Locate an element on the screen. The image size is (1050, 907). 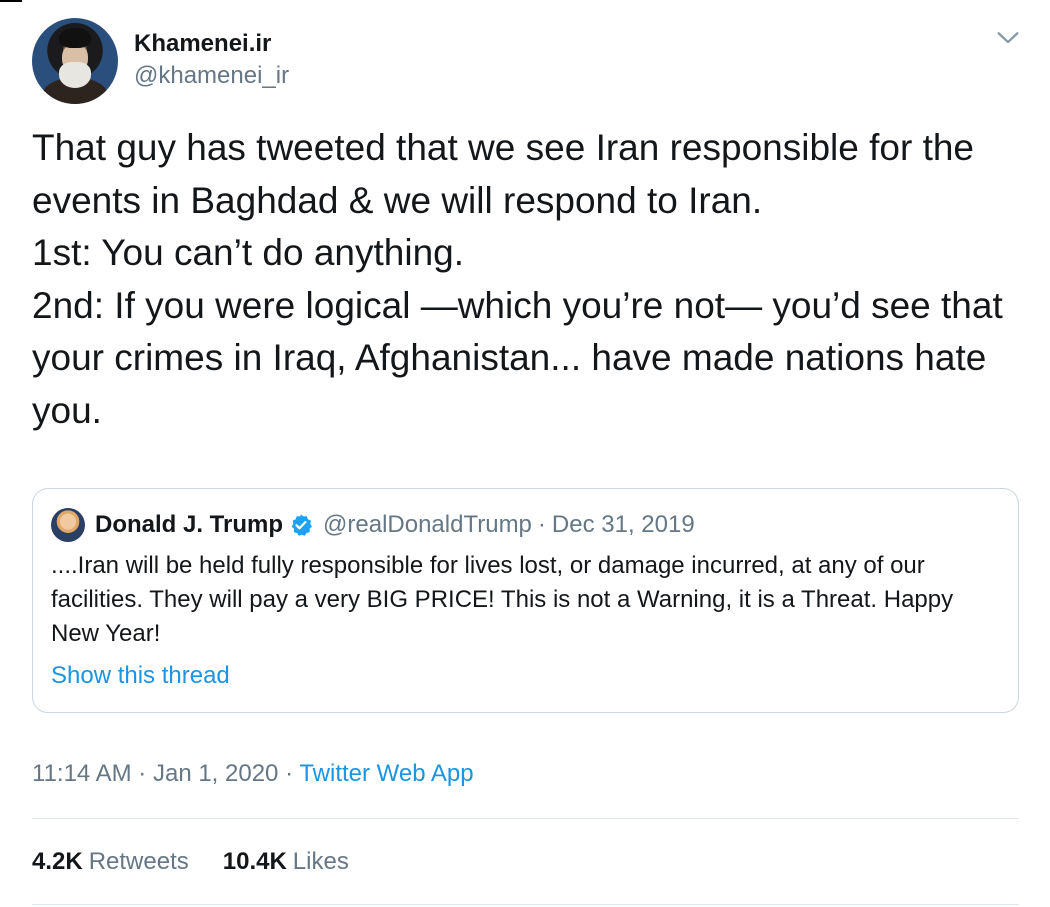
tweet-meta: 11:14 AM · Jan 1, 2020 · Twitter Web App is located at coordinates (253, 774).